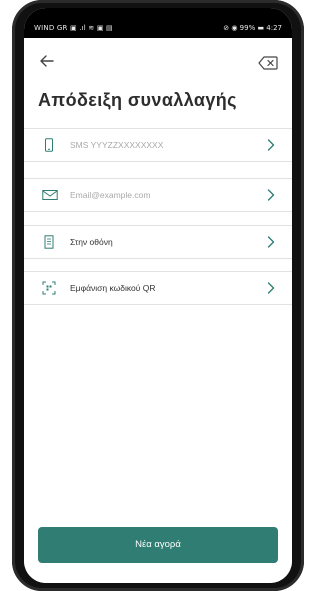 The height and width of the screenshot is (591, 320). I want to click on qr-code-icon, so click(49, 288).